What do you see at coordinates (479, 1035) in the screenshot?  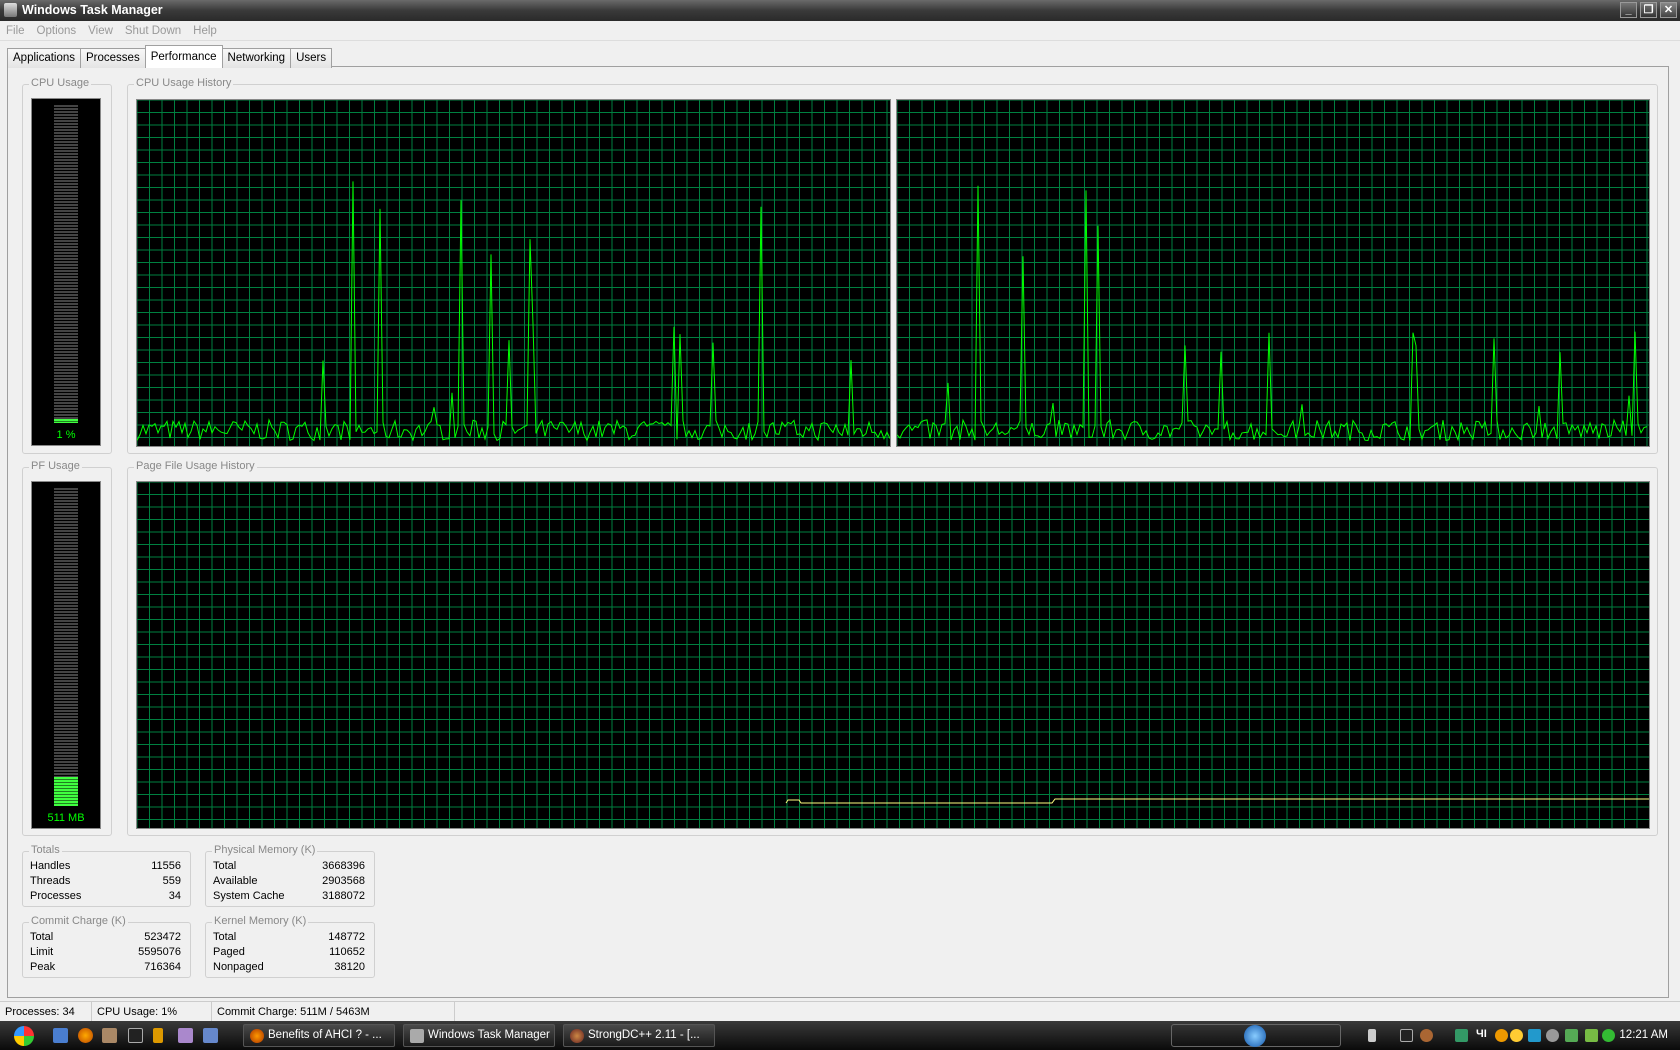 I see `taskbar-task-task-manager: Windows Task Manager` at bounding box center [479, 1035].